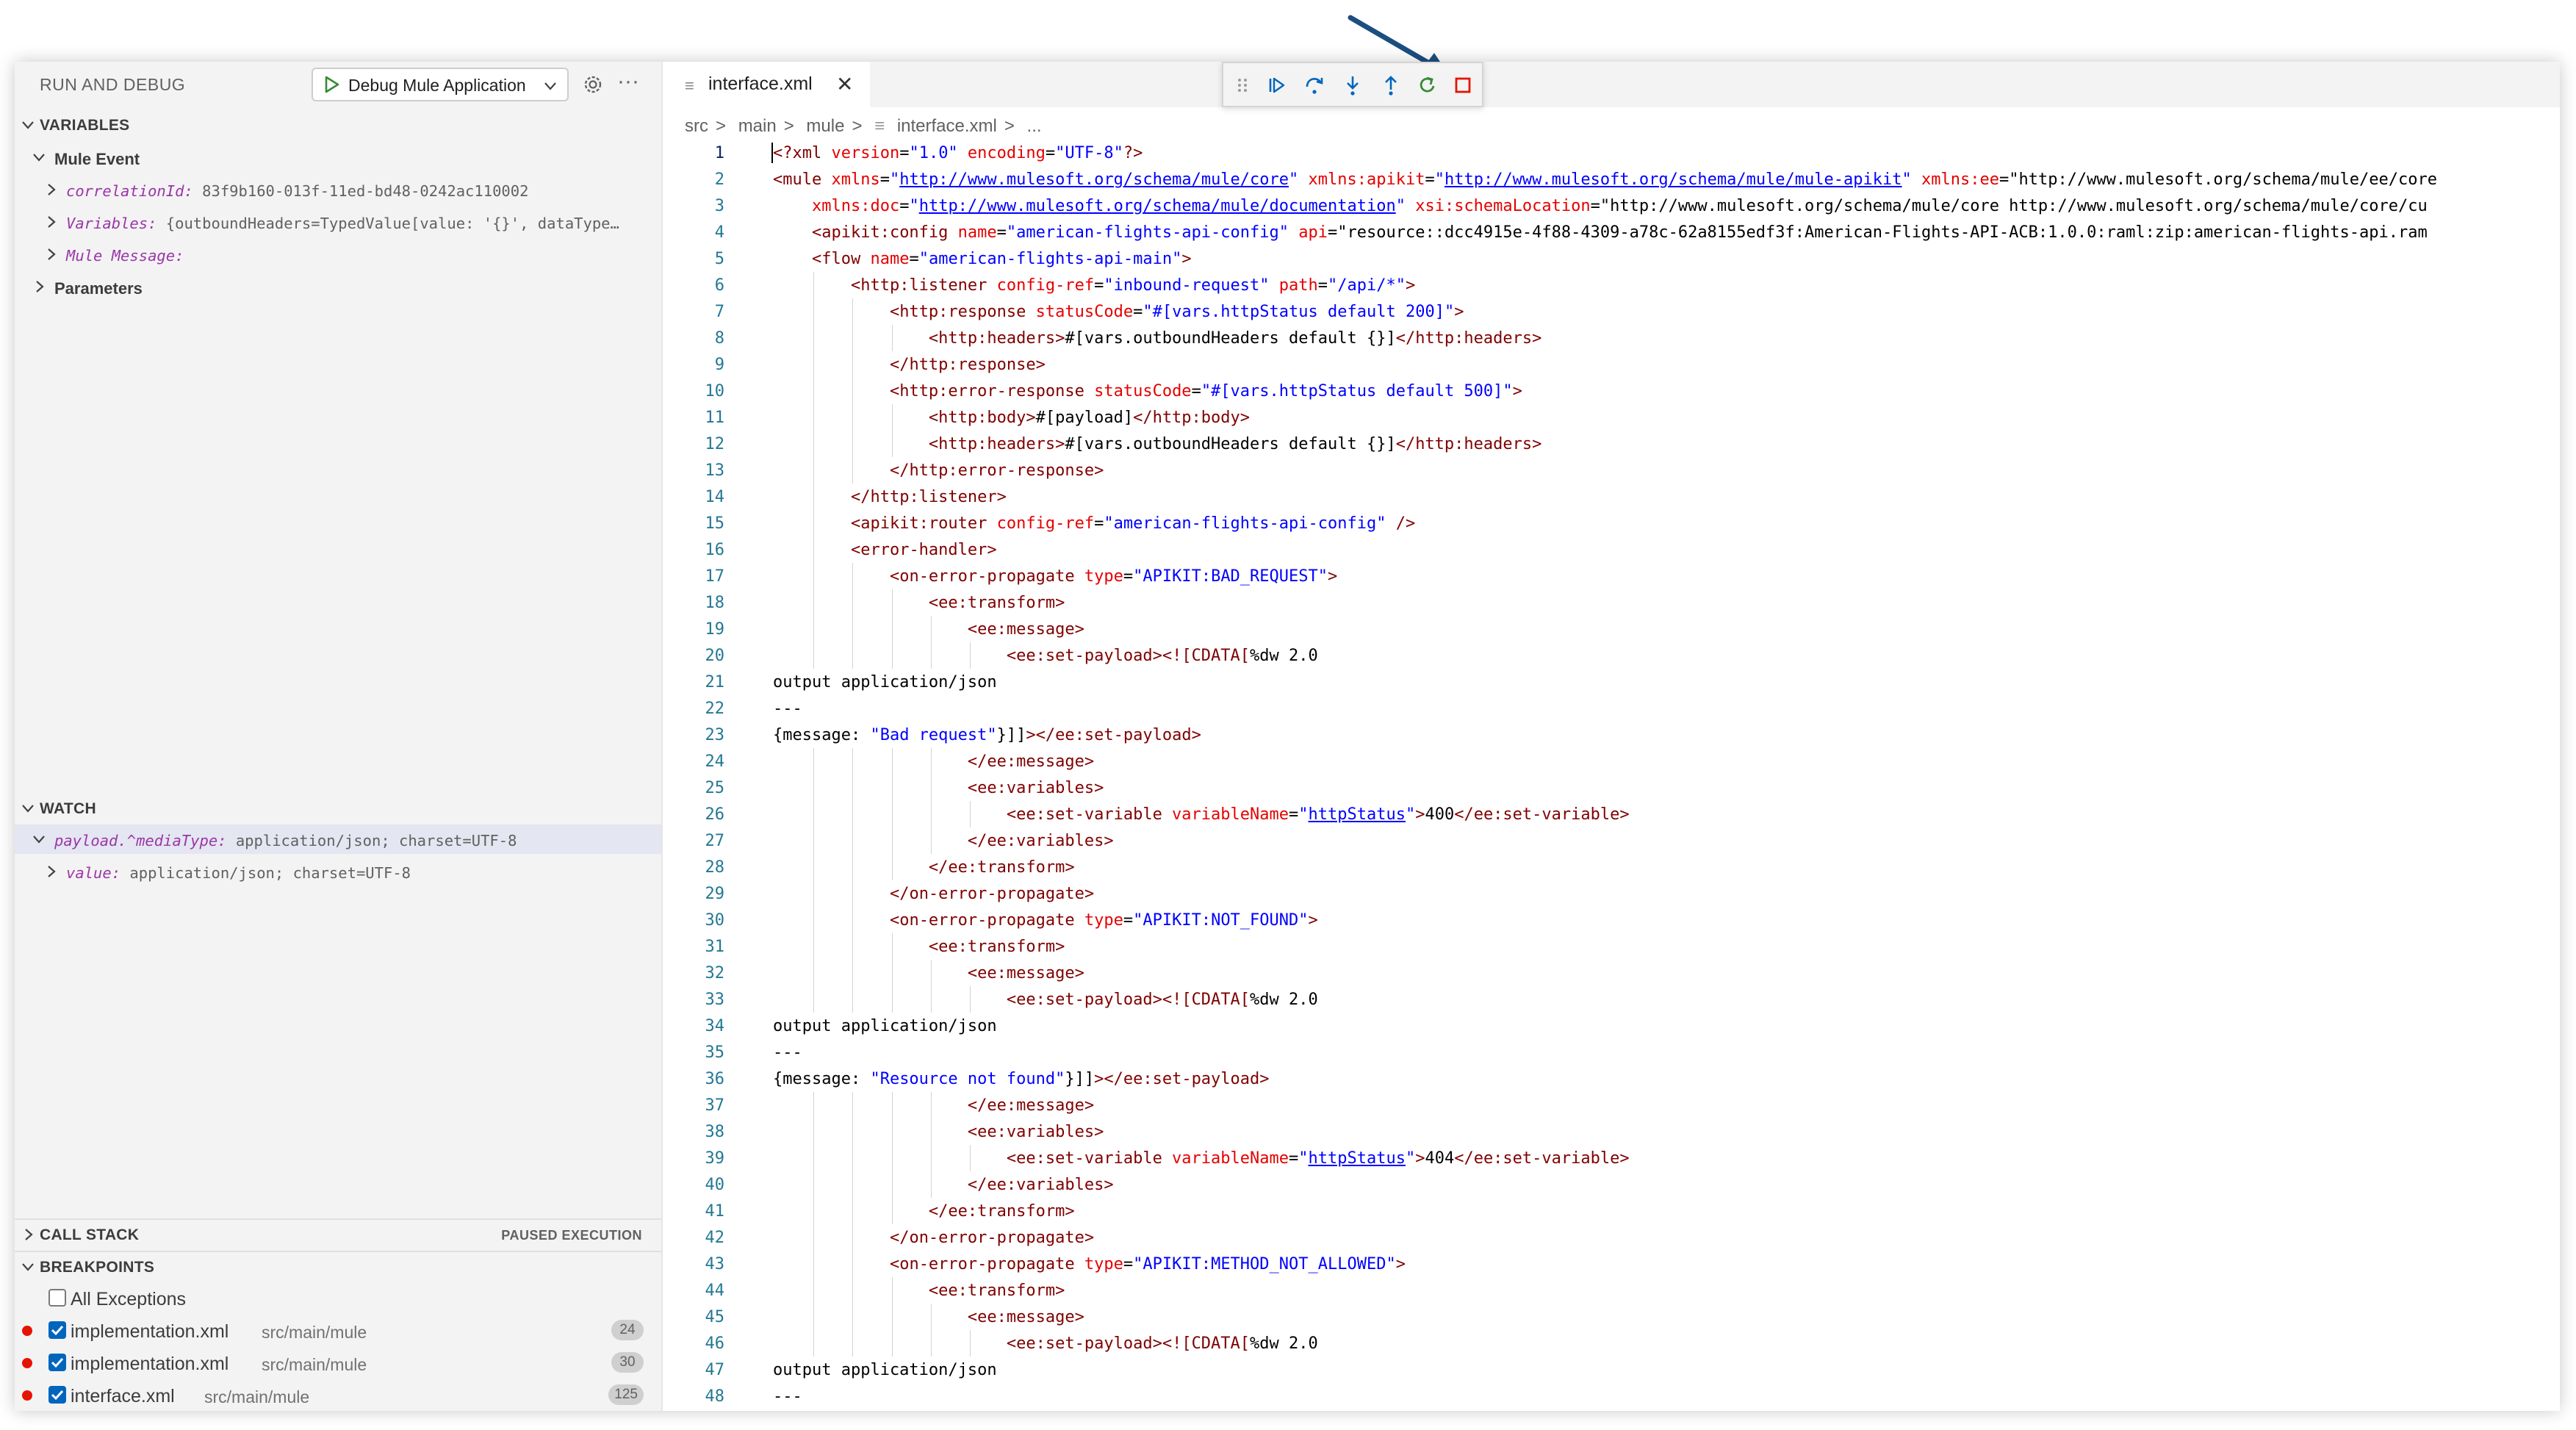  Describe the element at coordinates (757, 126) in the screenshot. I see `breadcrumb-main: main` at that location.